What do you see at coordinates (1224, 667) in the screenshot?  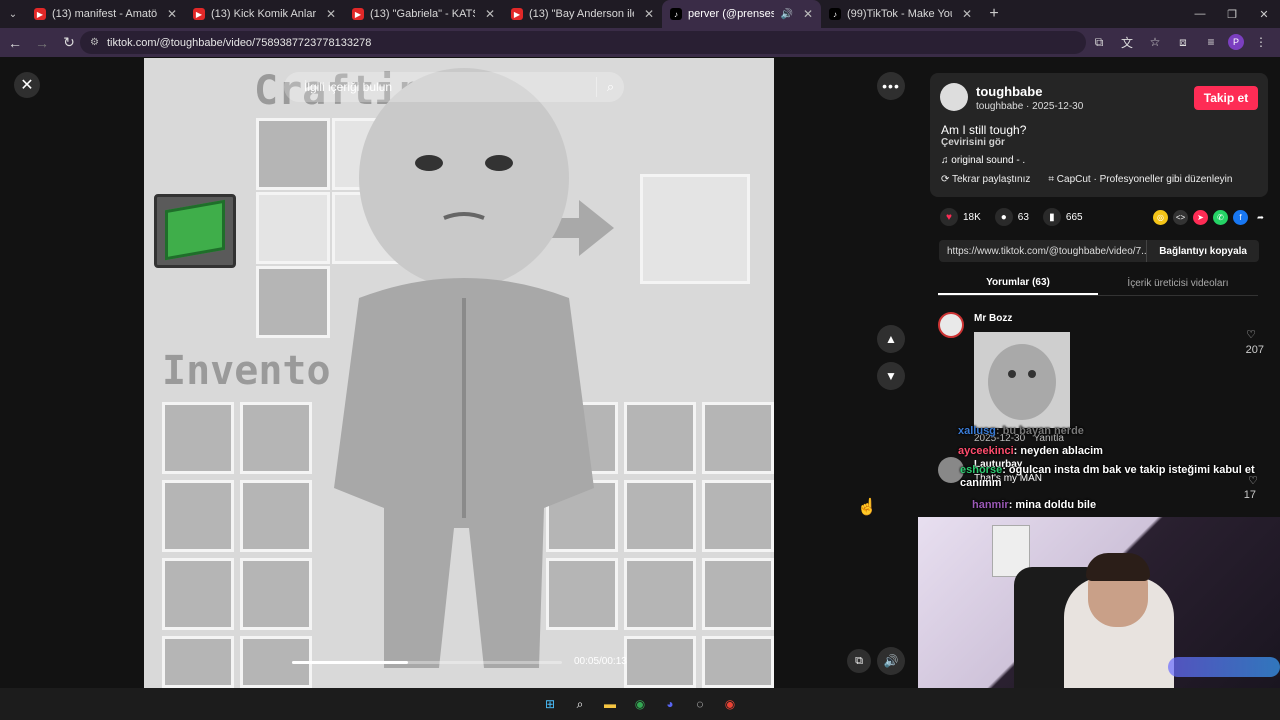 I see `led-light` at bounding box center [1224, 667].